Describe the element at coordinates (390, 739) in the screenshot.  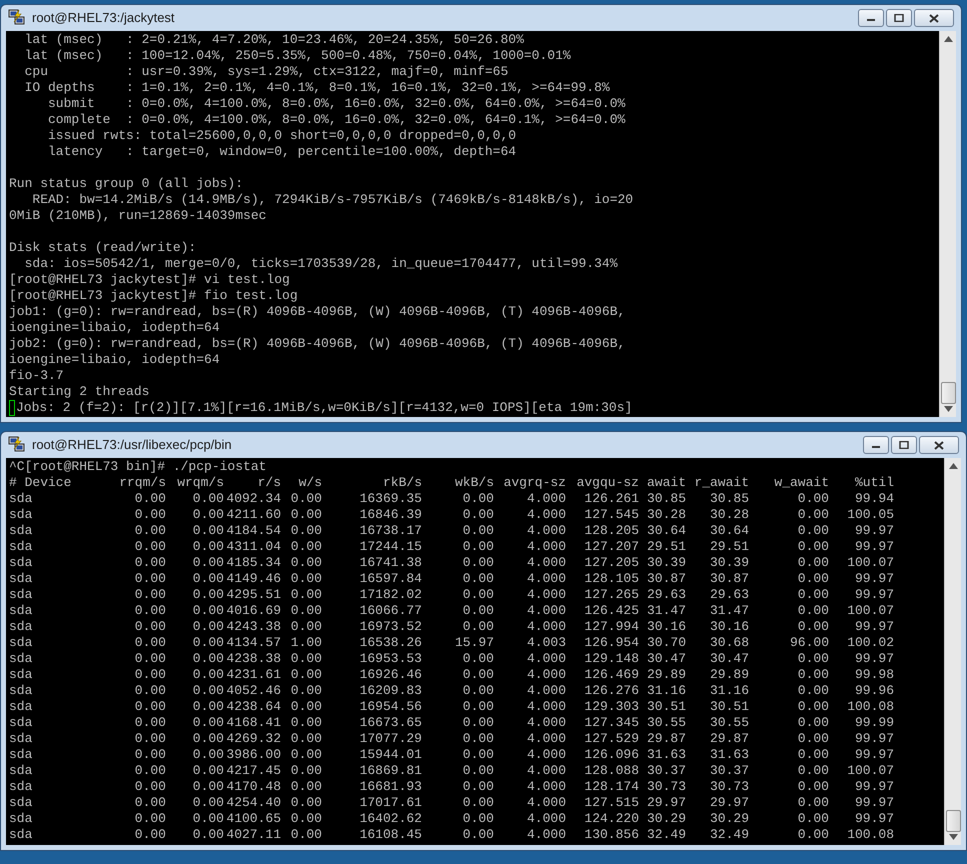
I see `table-cell-text: 17077.29` at that location.